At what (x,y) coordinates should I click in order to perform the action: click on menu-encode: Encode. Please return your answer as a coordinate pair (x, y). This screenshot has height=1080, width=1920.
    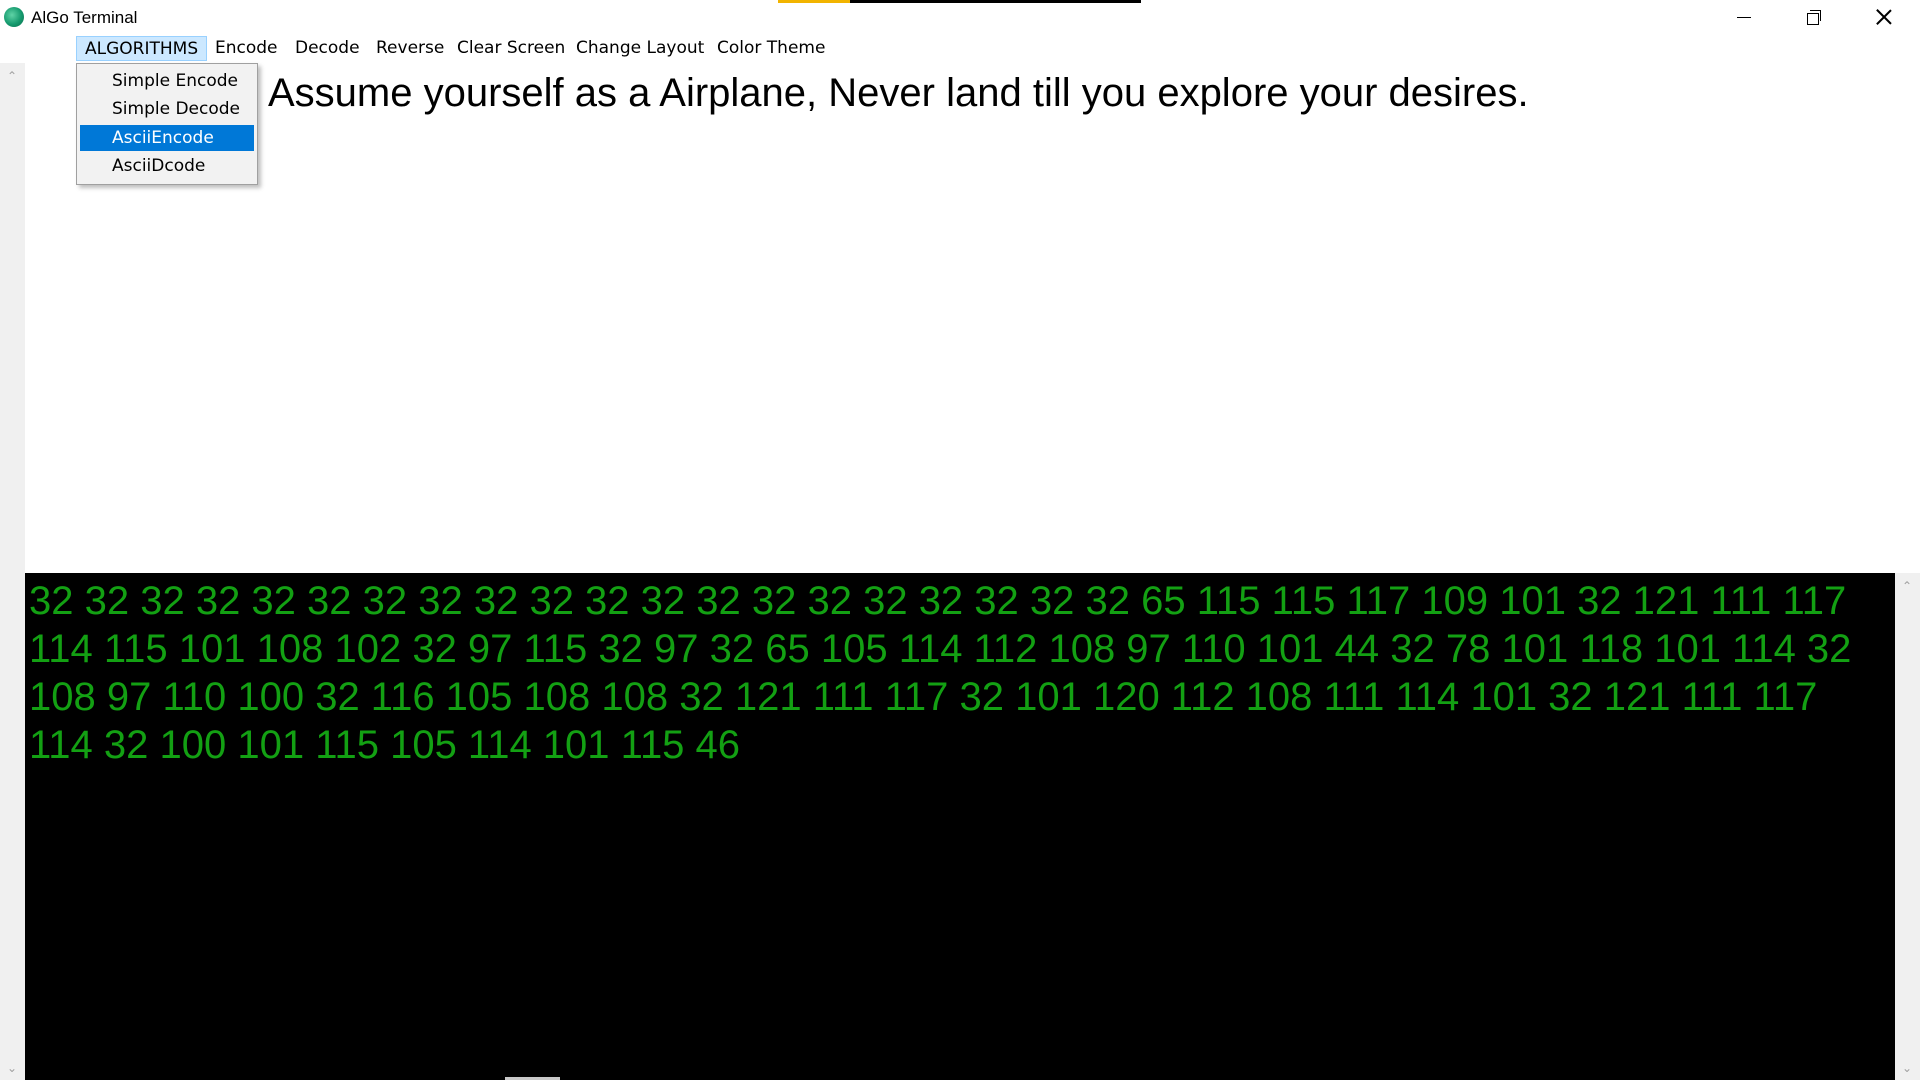
    Looking at the image, I should click on (246, 48).